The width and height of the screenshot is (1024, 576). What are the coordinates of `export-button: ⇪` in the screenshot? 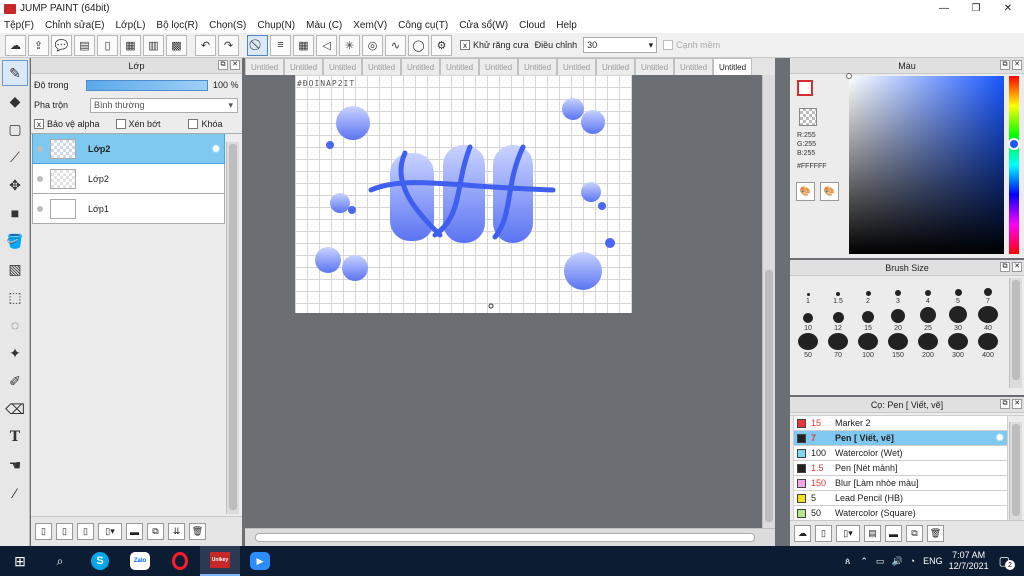 It's located at (38, 45).